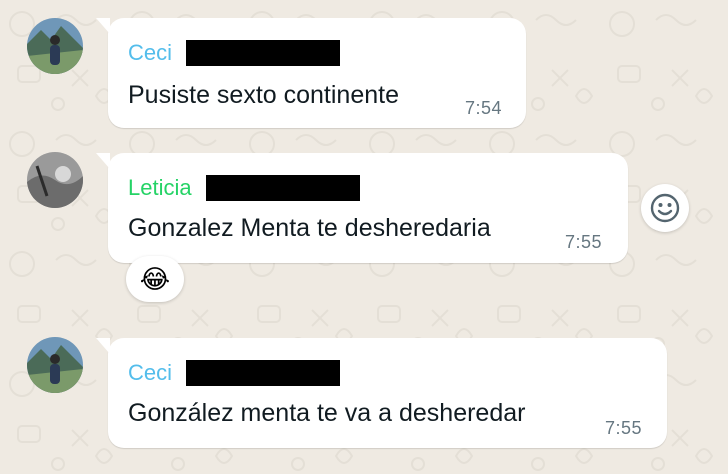 This screenshot has width=728, height=474. Describe the element at coordinates (484, 108) in the screenshot. I see `message-time: 7:54` at that location.